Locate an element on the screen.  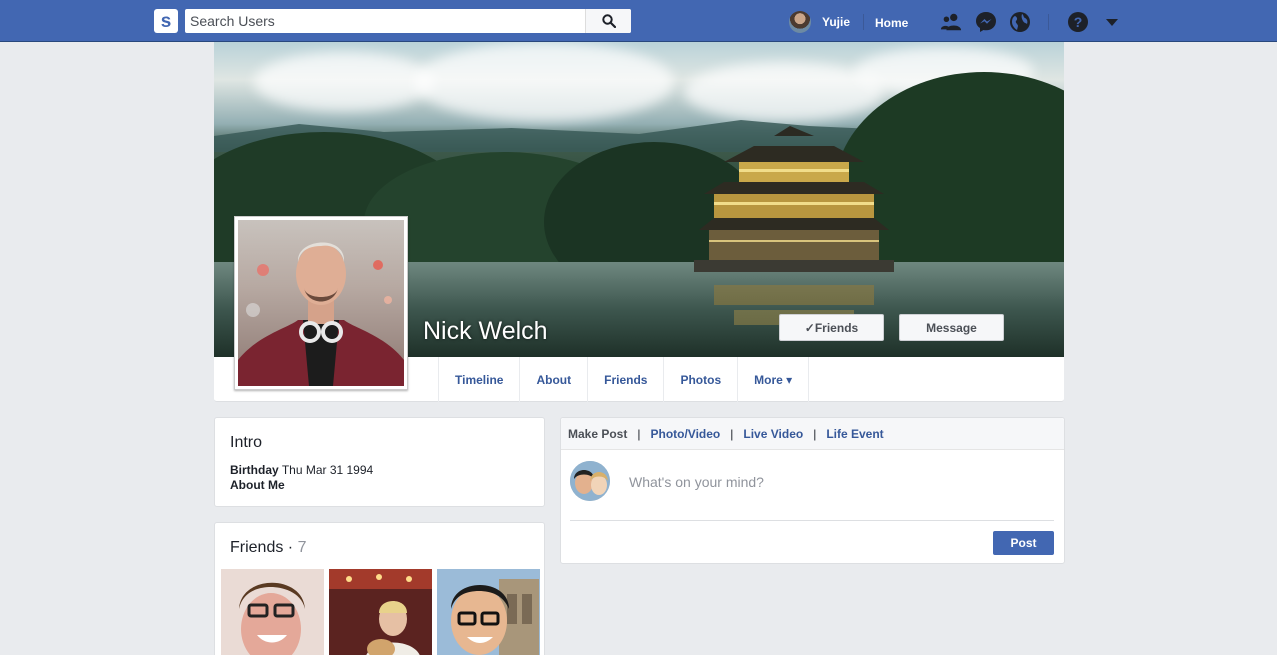
pagoda-image is located at coordinates (794, 199).